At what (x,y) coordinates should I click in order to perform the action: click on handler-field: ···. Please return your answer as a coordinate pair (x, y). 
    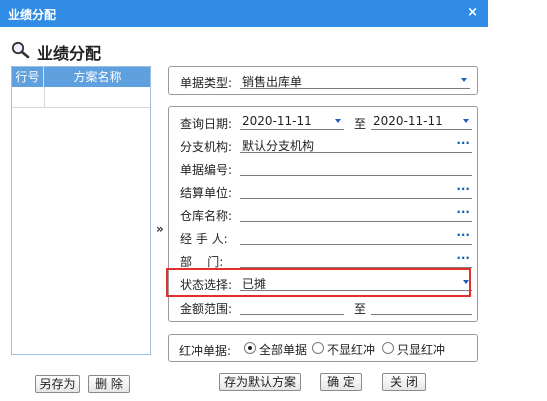
    Looking at the image, I should click on (356, 236).